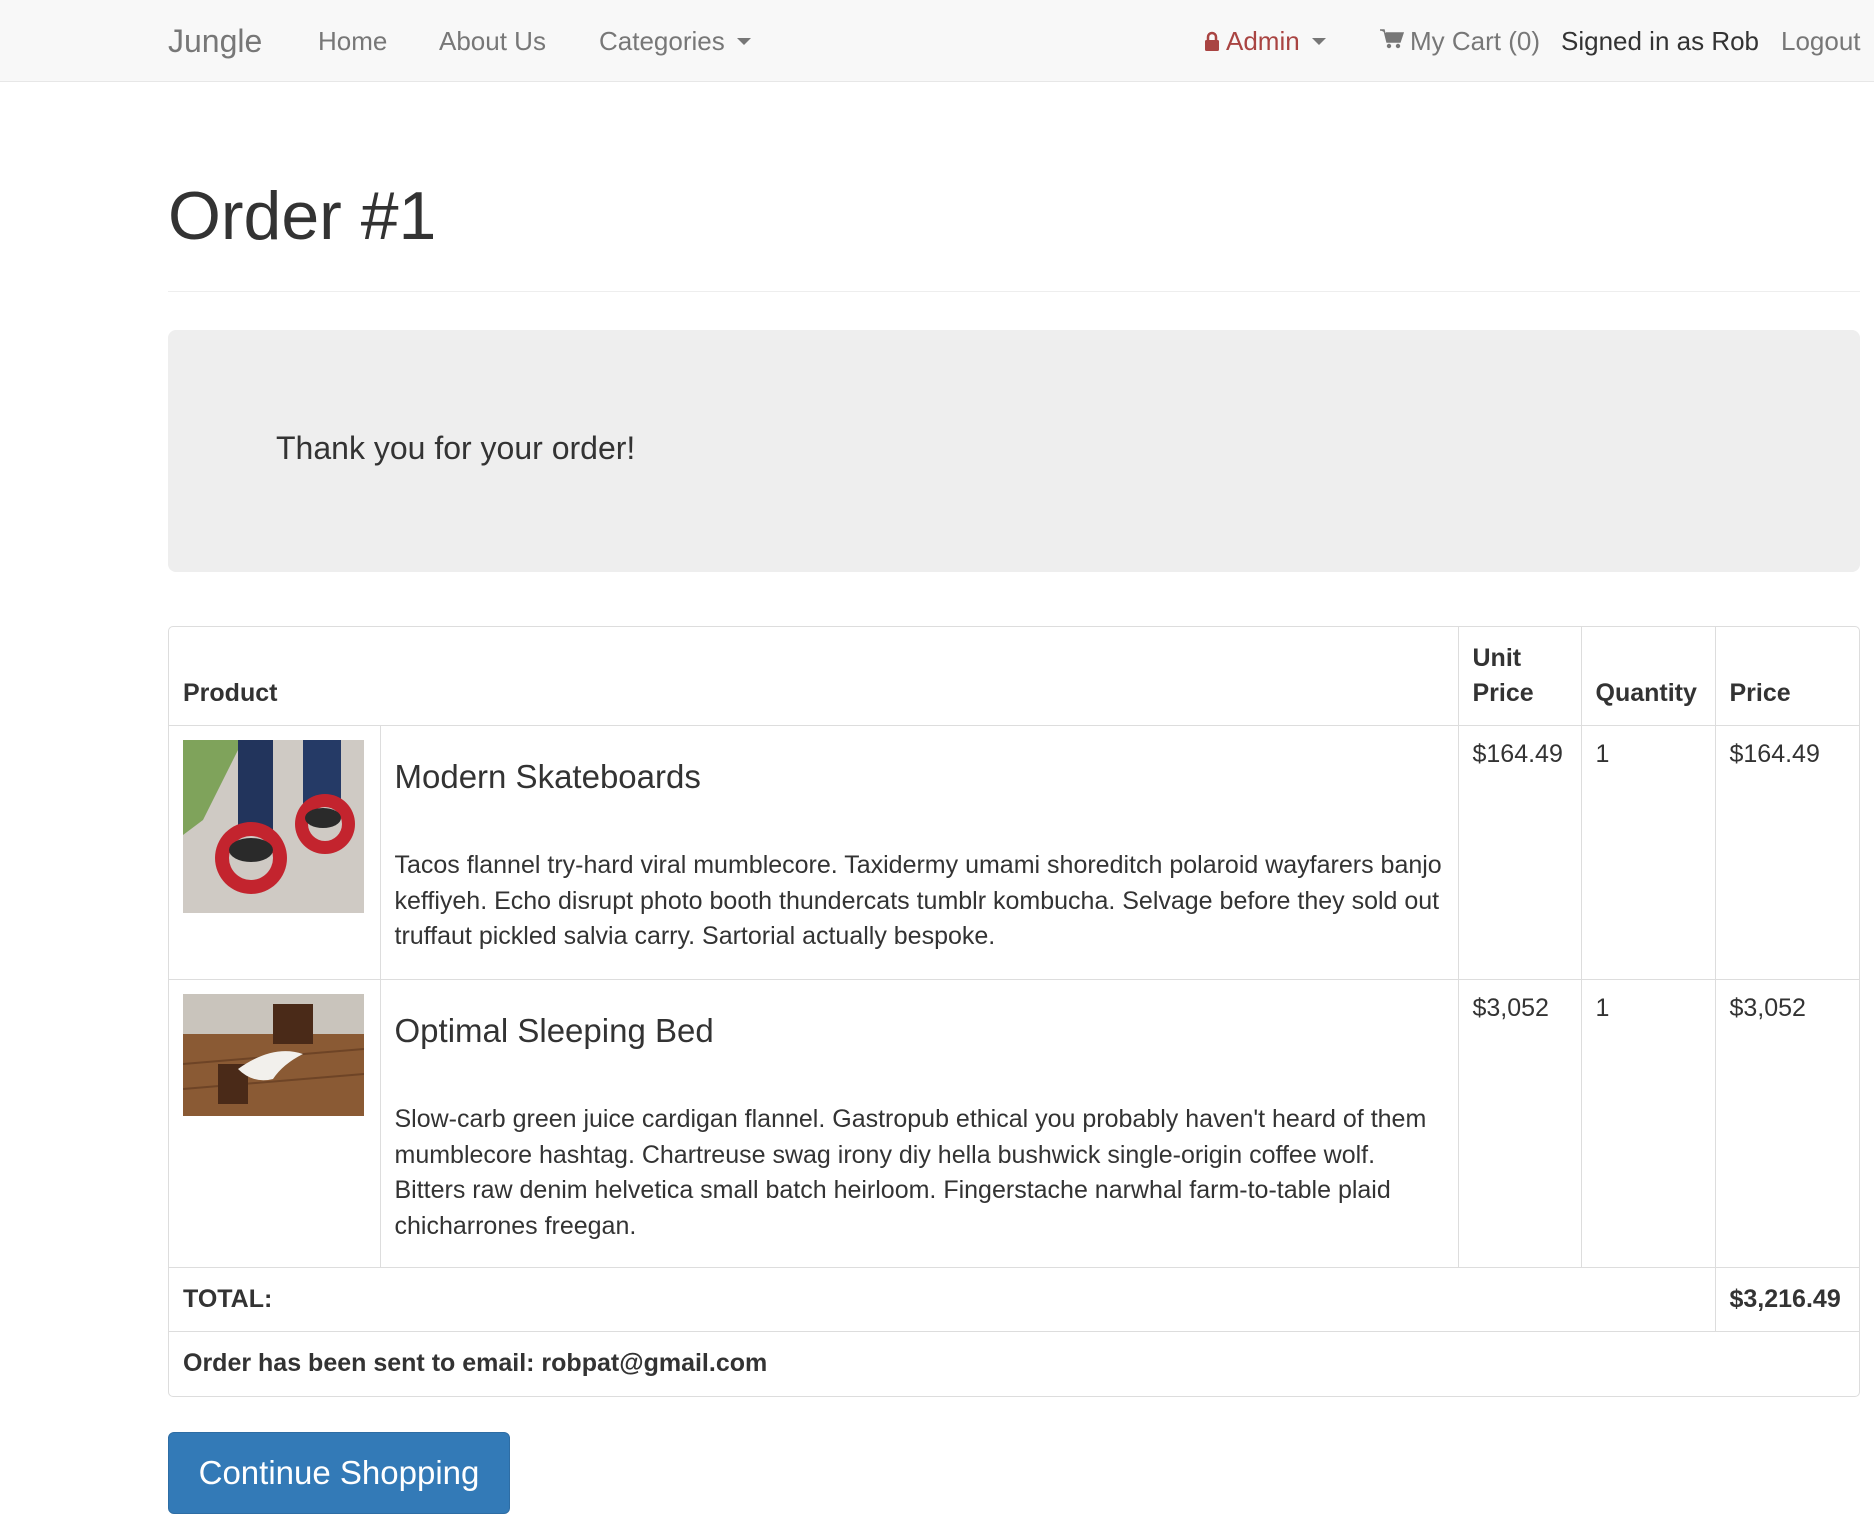 The image size is (1874, 1522). Describe the element at coordinates (814, 676) in the screenshot. I see `column-header-product: Product` at that location.